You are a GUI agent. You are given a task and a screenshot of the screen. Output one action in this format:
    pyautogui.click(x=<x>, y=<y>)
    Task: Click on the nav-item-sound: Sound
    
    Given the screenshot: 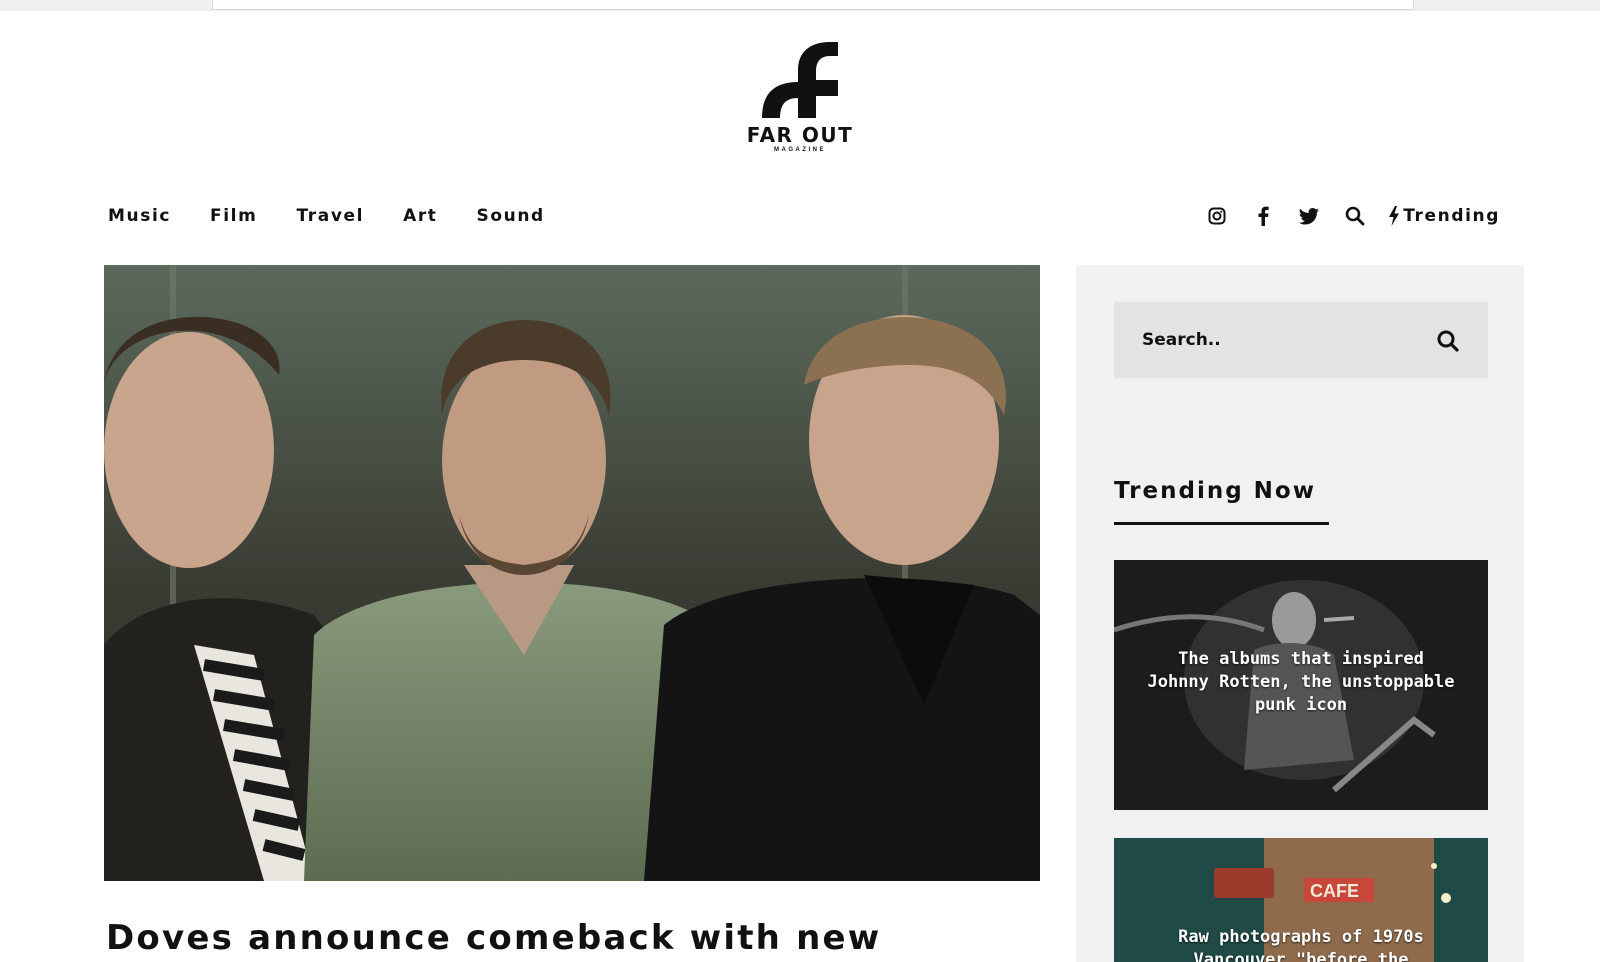 What is the action you would take?
    pyautogui.click(x=511, y=216)
    